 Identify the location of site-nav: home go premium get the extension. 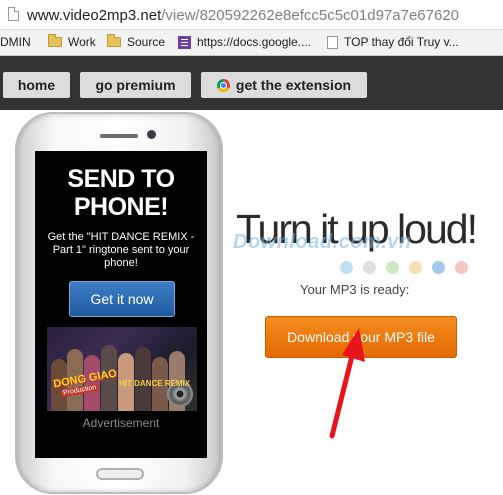
(251, 83).